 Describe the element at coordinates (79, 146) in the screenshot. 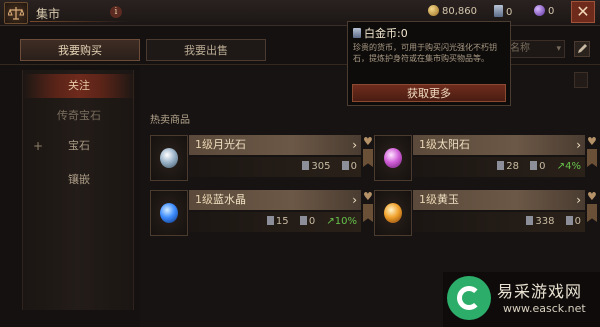

I see `sidebar-item-gems: + 宝石` at that location.